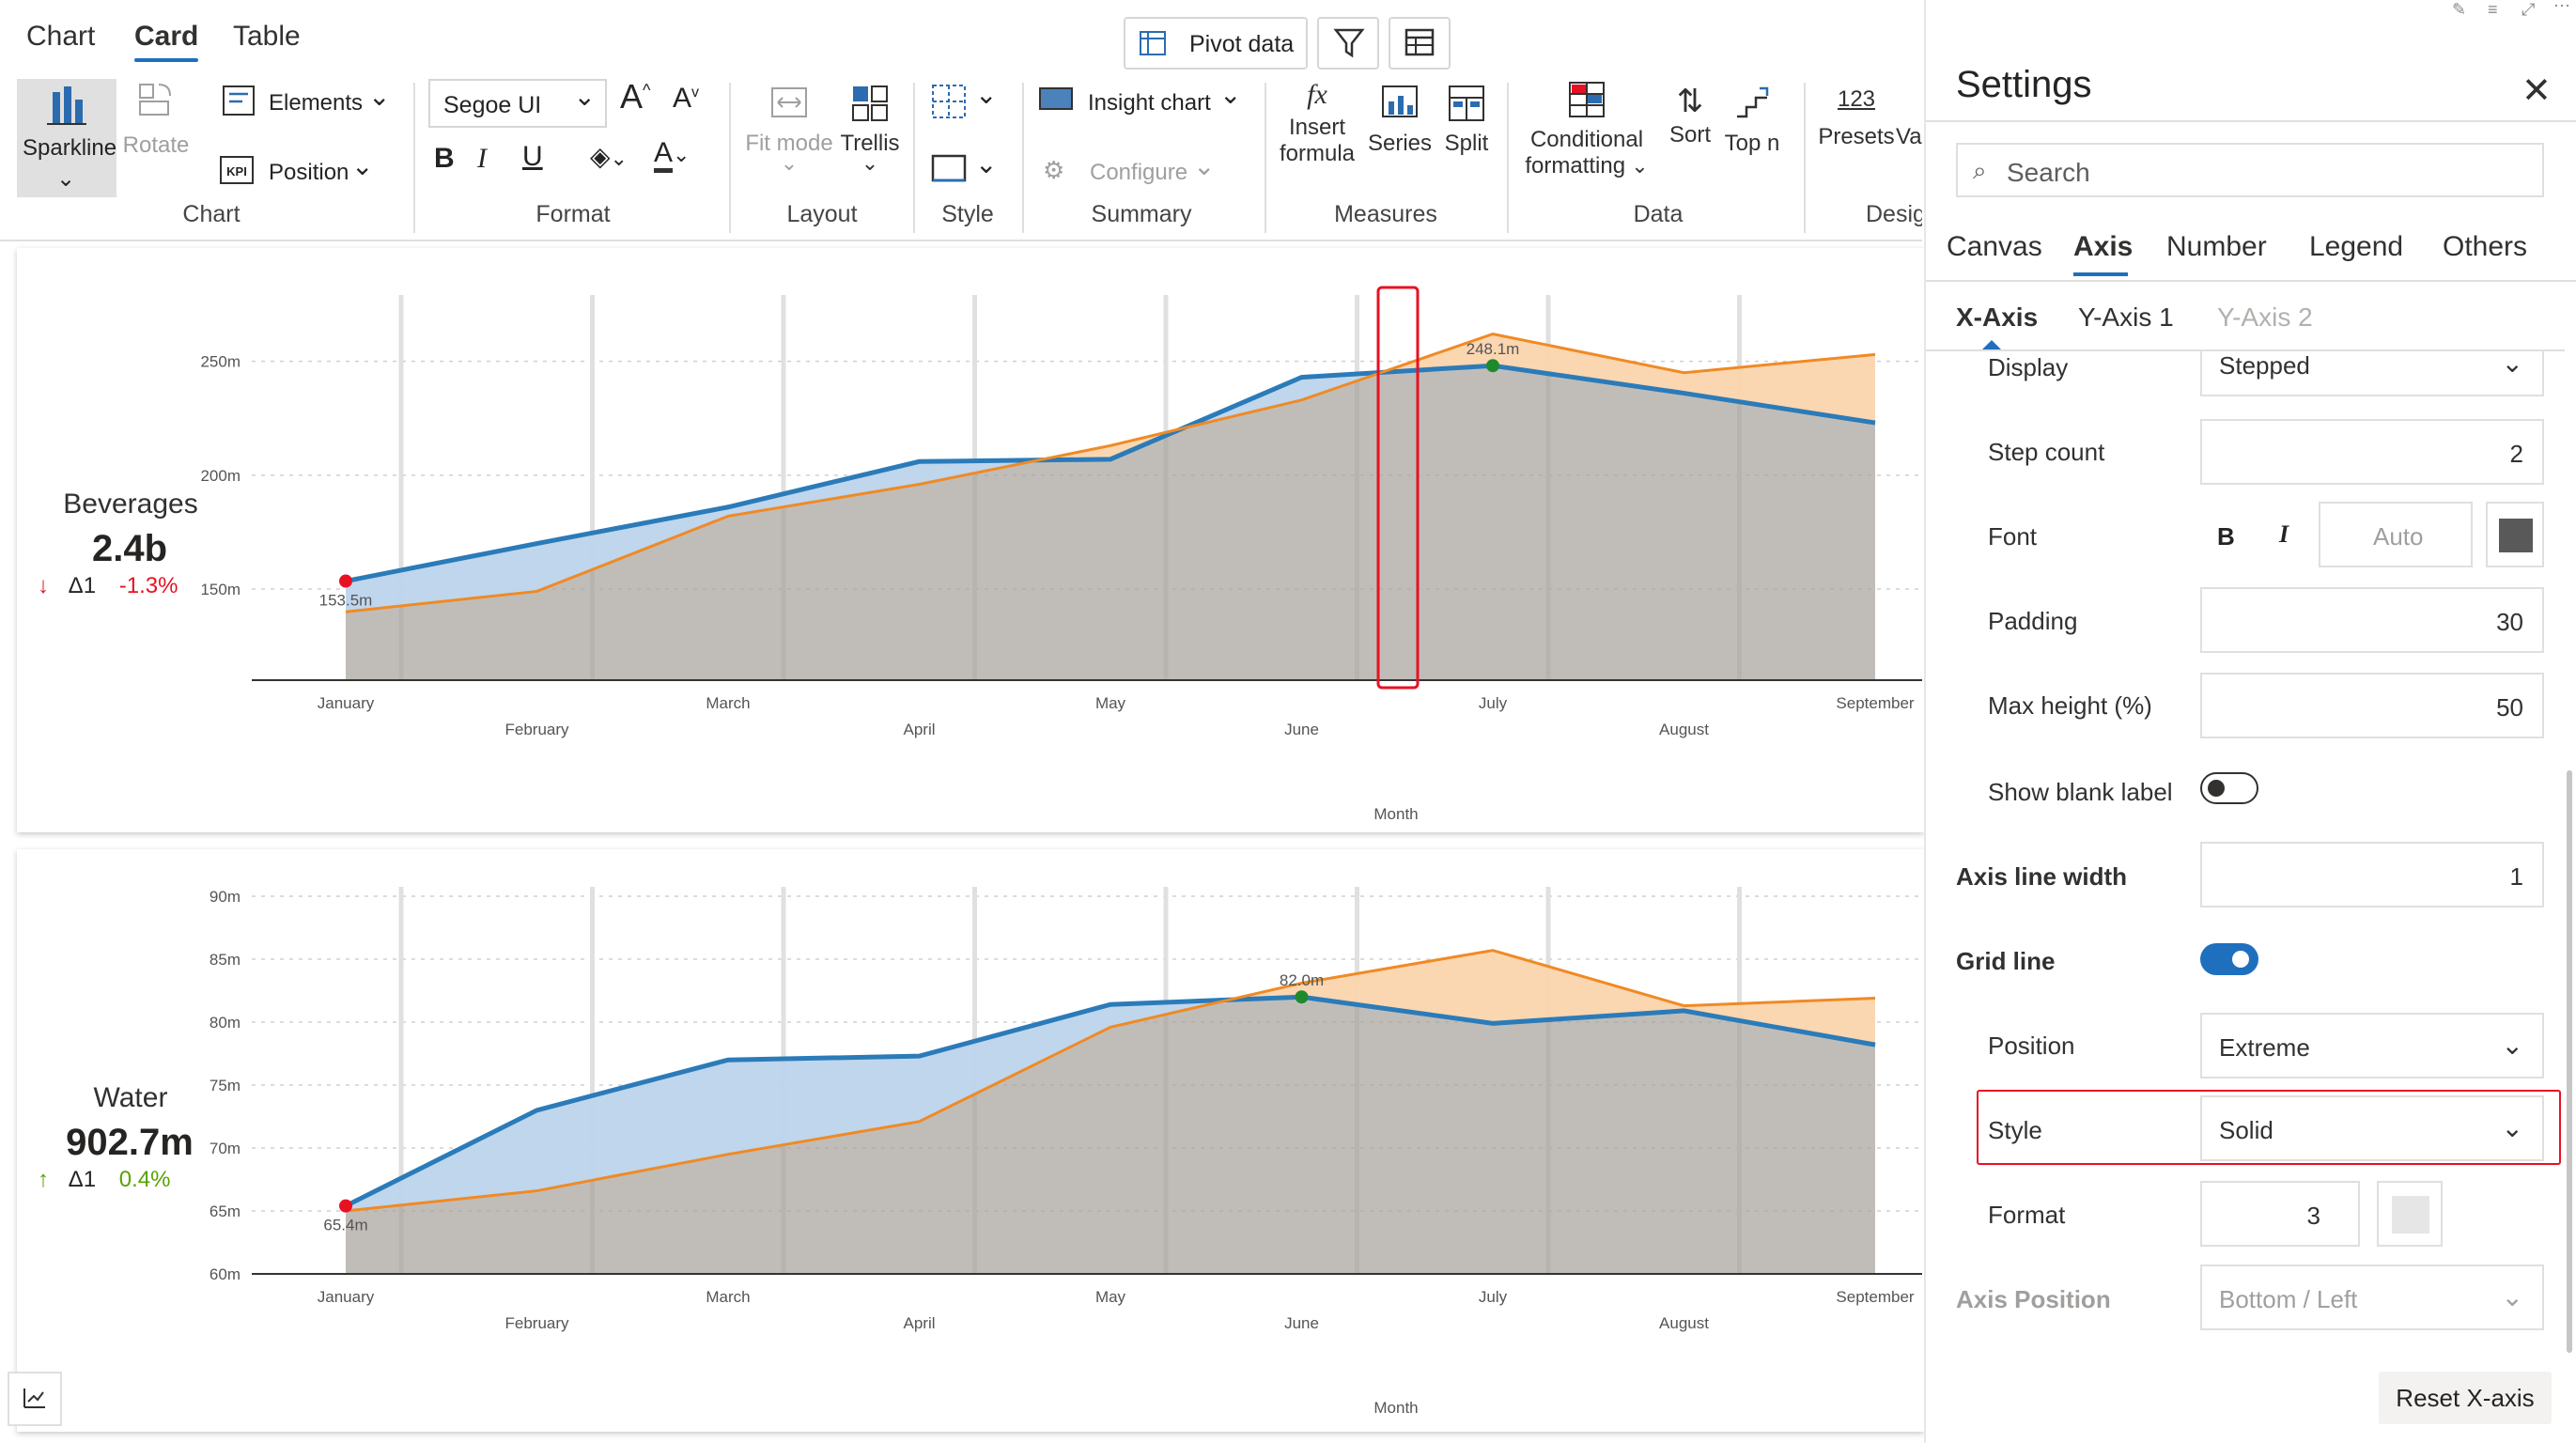 Image resolution: width=2576 pixels, height=1443 pixels. I want to click on grid-position-select: Extreme ⌄, so click(2372, 1046).